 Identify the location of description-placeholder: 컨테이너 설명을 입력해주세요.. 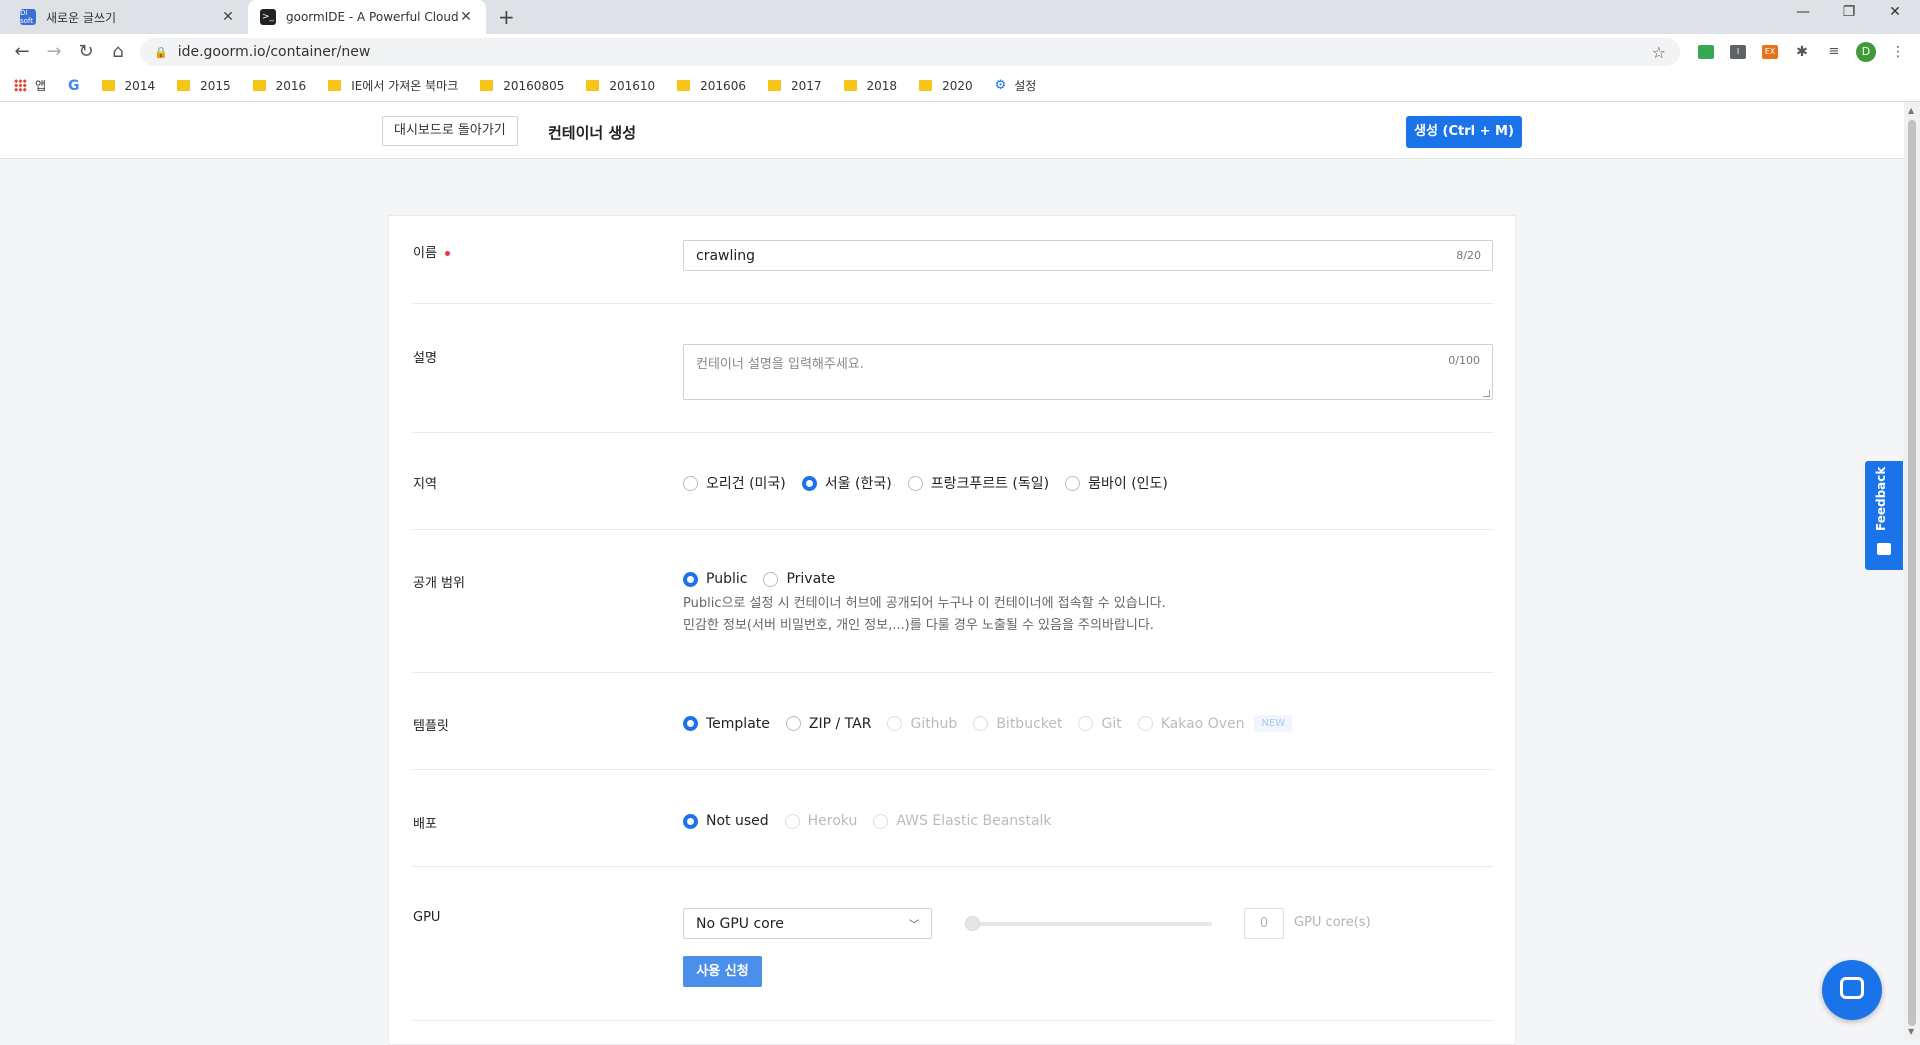
(780, 364).